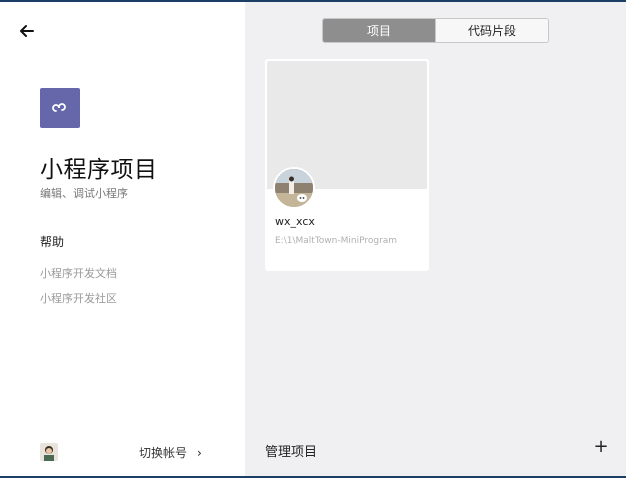  Describe the element at coordinates (78, 298) in the screenshot. I see `help-link-community: 小程序开发社区` at that location.